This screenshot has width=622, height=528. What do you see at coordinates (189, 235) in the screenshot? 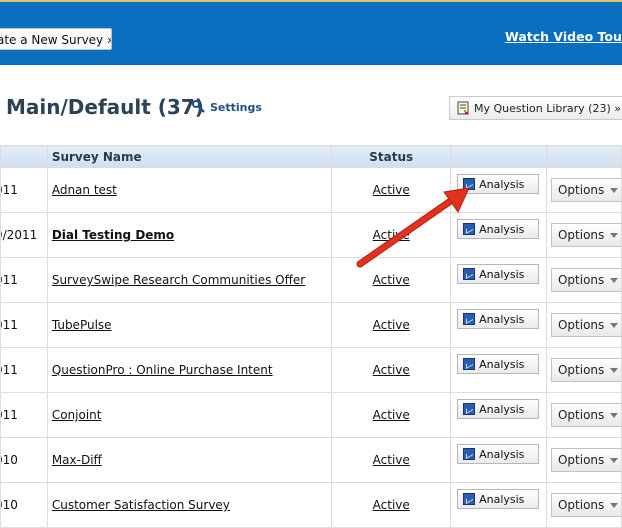
I see `survey-name-cell: Dial Testing Demo` at bounding box center [189, 235].